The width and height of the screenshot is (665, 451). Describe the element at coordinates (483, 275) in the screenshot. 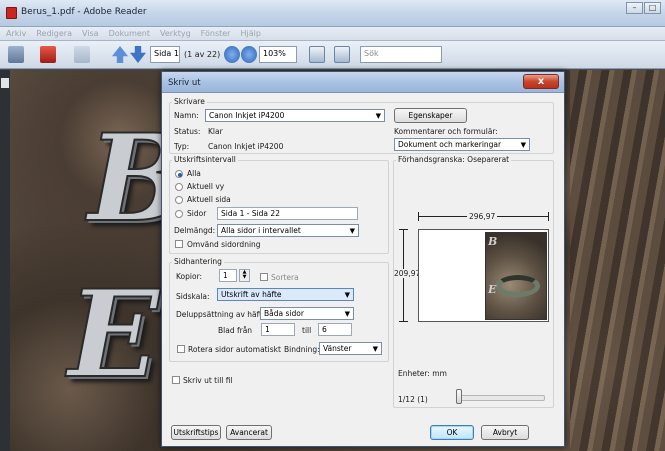

I see `preview-page: B E` at that location.